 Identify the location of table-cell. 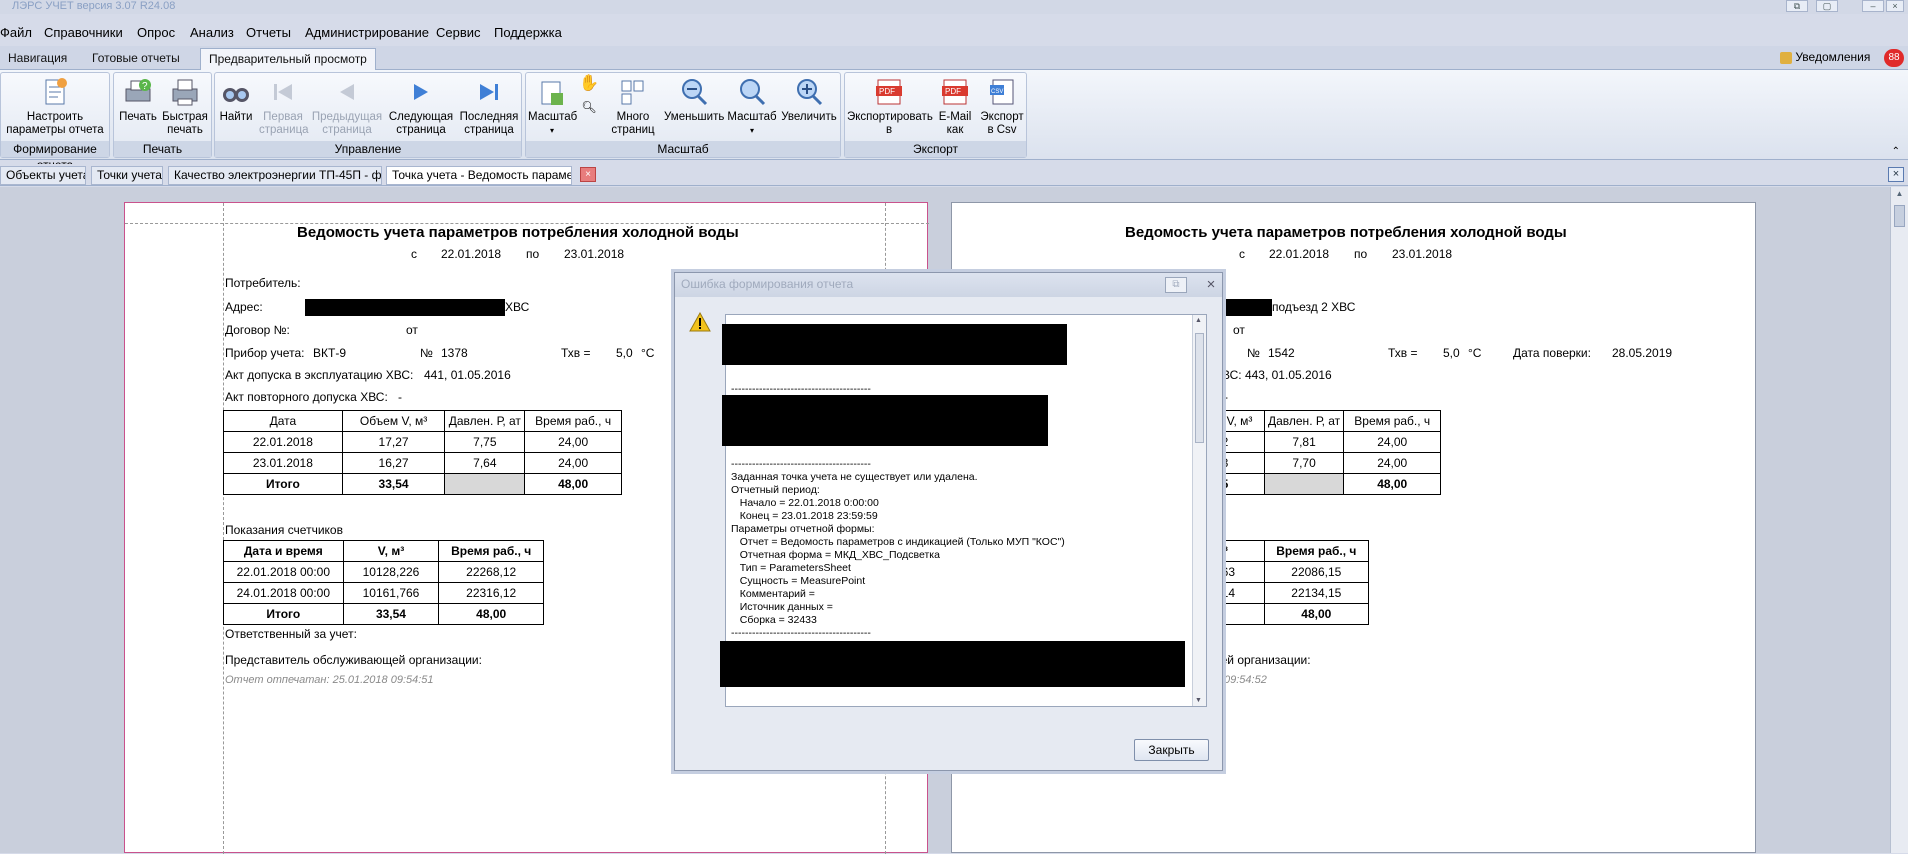
(485, 484).